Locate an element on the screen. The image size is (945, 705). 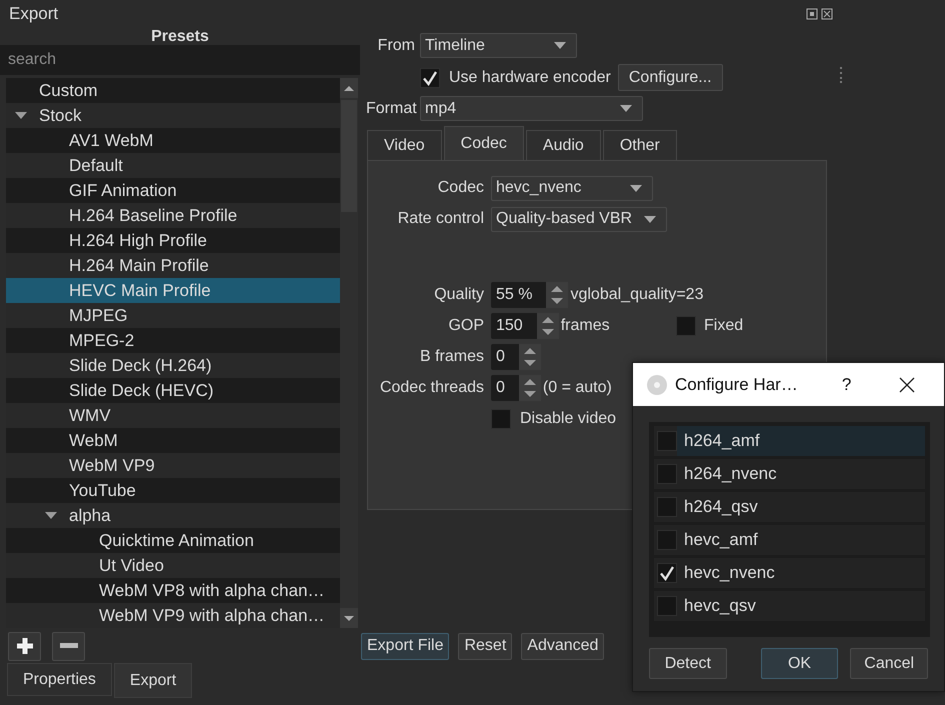
spin-field: 150 is located at coordinates (525, 326).